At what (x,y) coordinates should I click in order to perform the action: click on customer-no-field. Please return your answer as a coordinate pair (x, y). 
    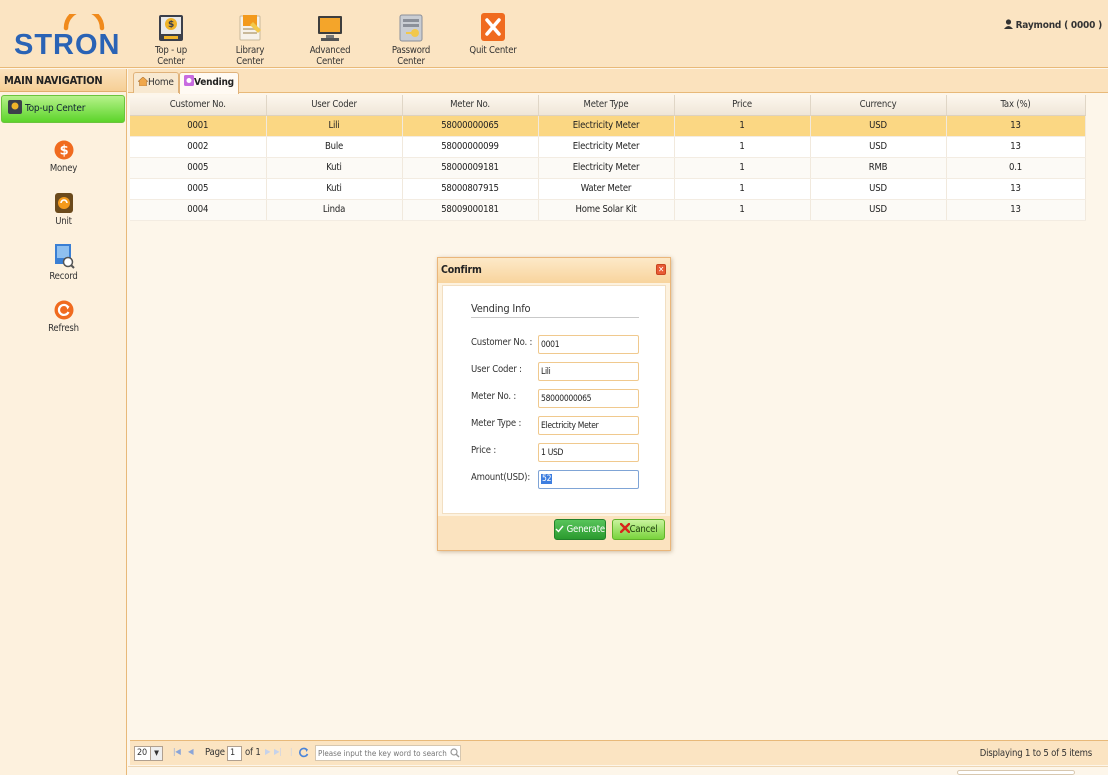
    Looking at the image, I should click on (588, 344).